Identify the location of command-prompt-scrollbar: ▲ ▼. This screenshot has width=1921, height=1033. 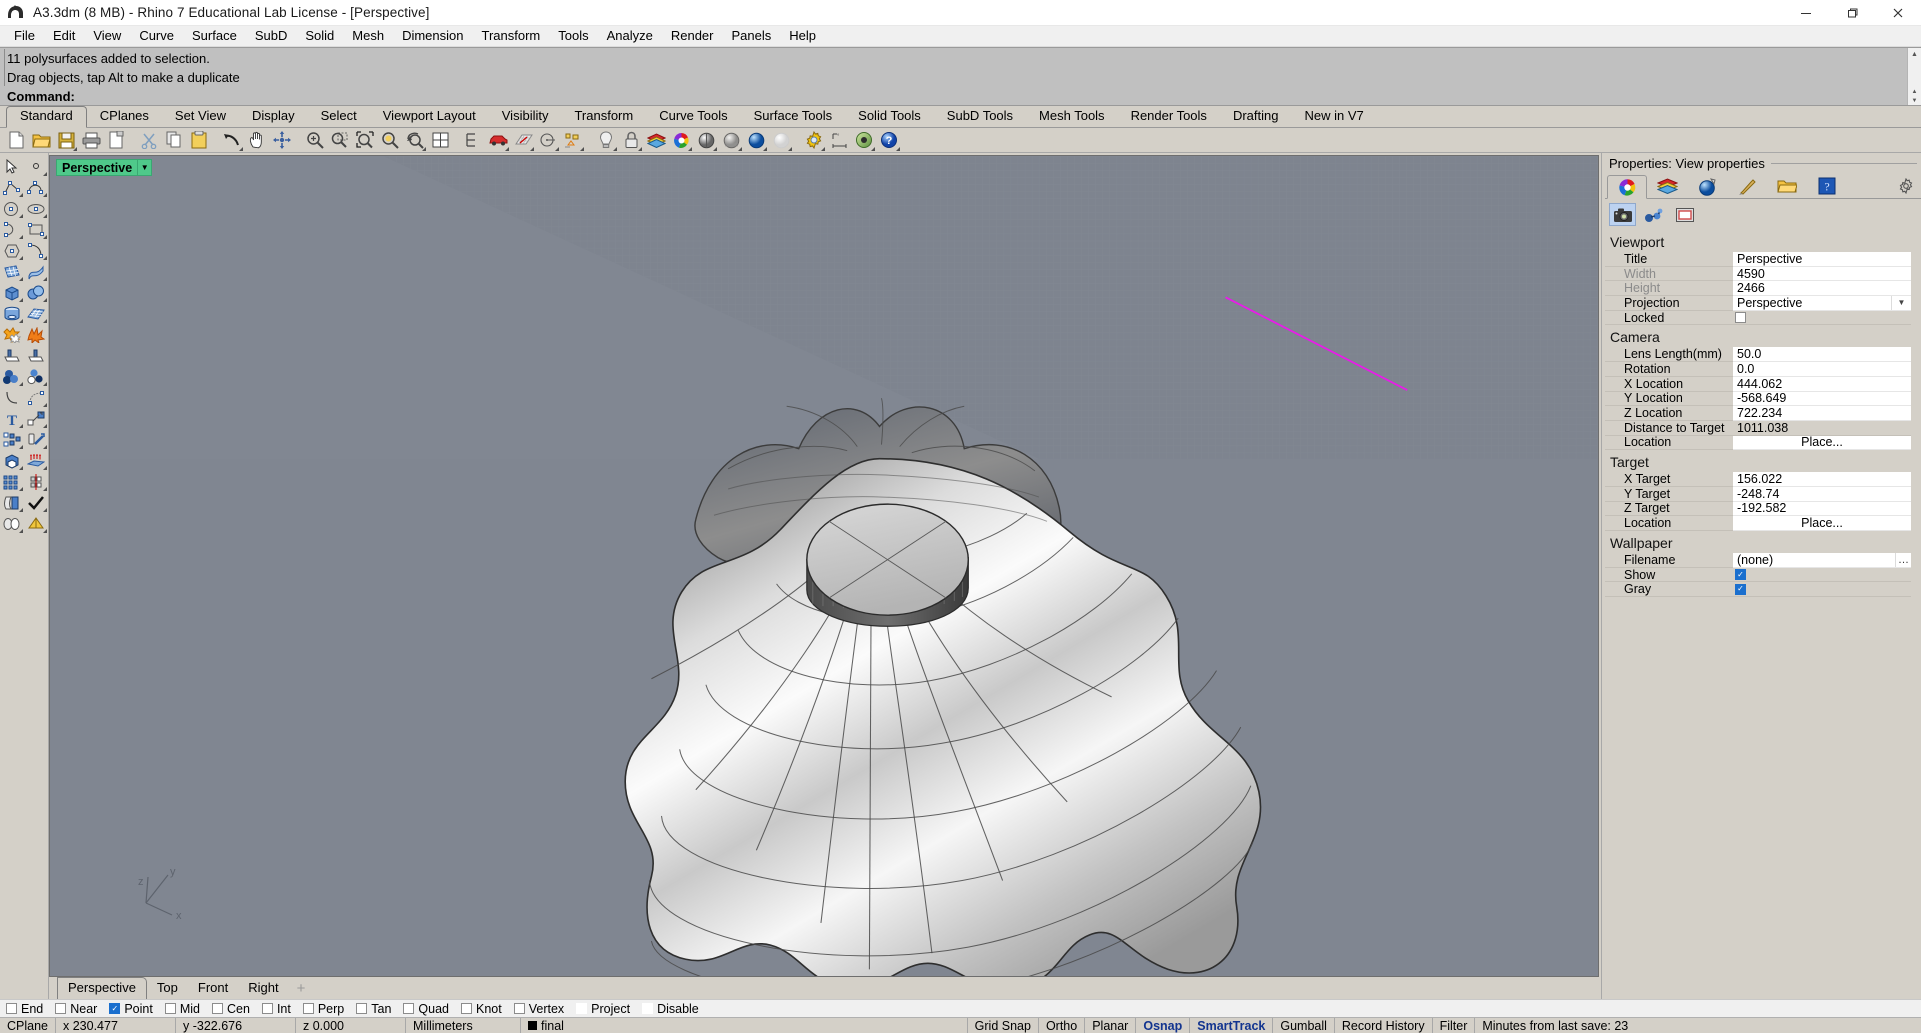
(1914, 96).